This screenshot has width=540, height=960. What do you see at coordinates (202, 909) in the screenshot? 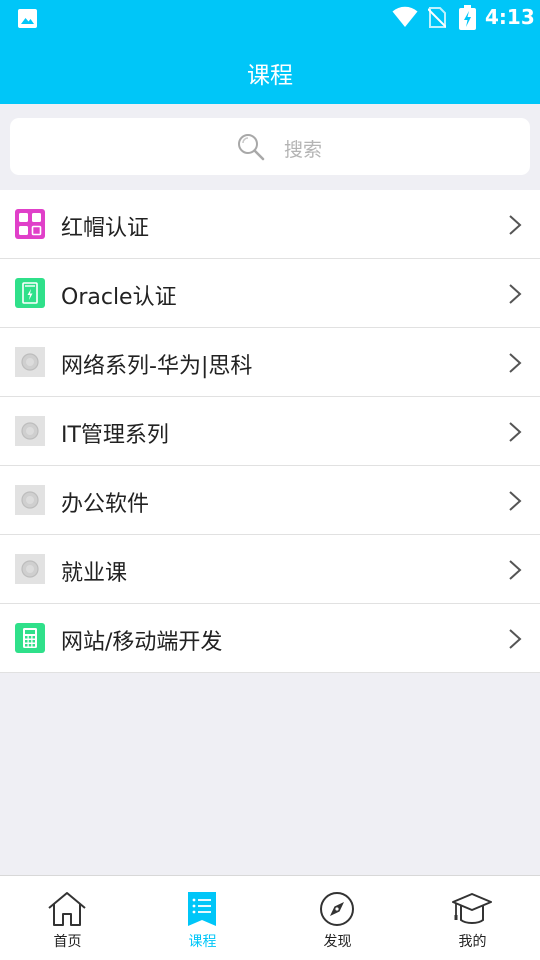
I see `course-list-icon` at bounding box center [202, 909].